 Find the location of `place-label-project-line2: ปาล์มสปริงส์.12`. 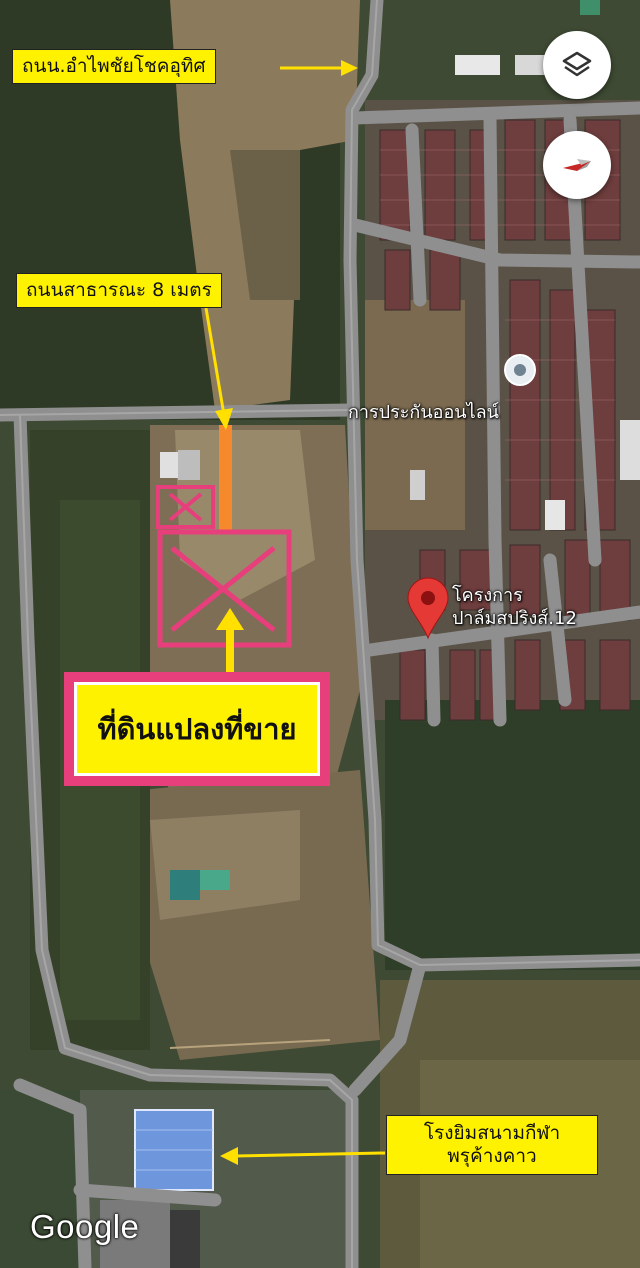

place-label-project-line2: ปาล์มสปริงส์.12 is located at coordinates (514, 618).